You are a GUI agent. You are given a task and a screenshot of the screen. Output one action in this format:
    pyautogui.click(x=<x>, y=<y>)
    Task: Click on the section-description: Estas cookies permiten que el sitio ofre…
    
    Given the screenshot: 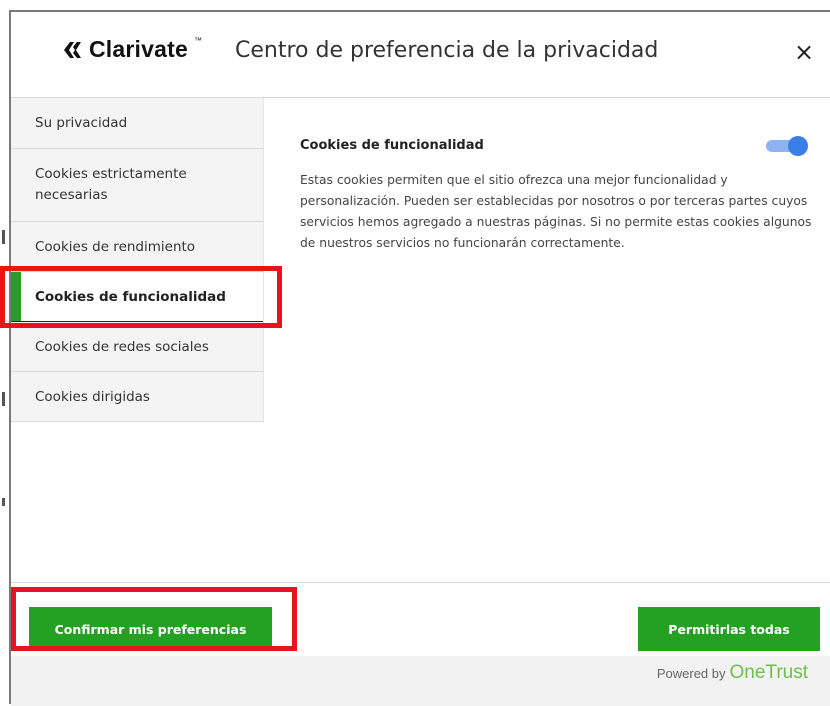 What is the action you would take?
    pyautogui.click(x=556, y=211)
    